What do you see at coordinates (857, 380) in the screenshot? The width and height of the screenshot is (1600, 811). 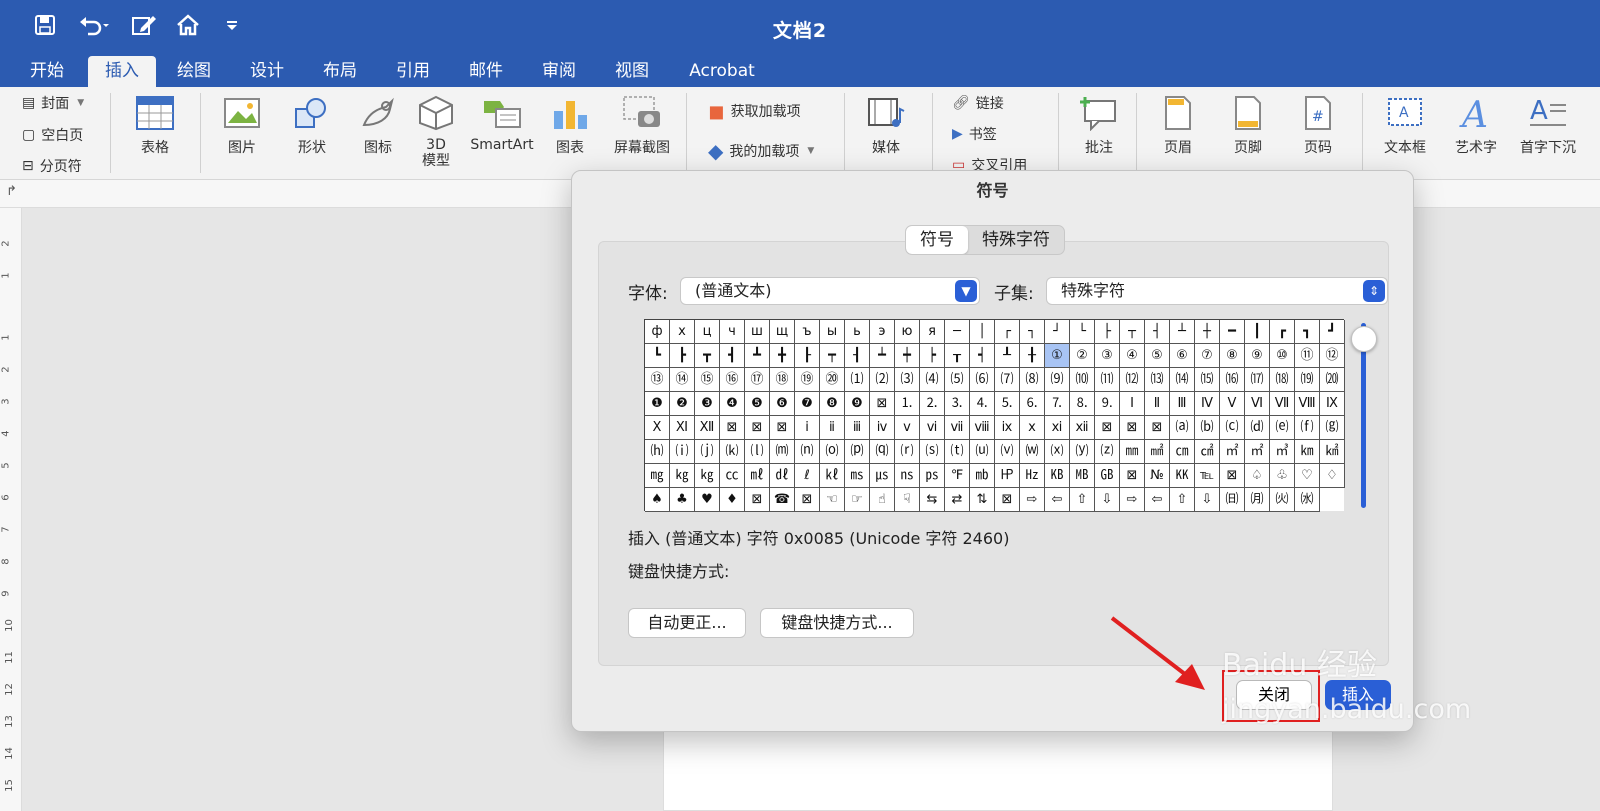 I see `symbol-cell: ⑴` at bounding box center [857, 380].